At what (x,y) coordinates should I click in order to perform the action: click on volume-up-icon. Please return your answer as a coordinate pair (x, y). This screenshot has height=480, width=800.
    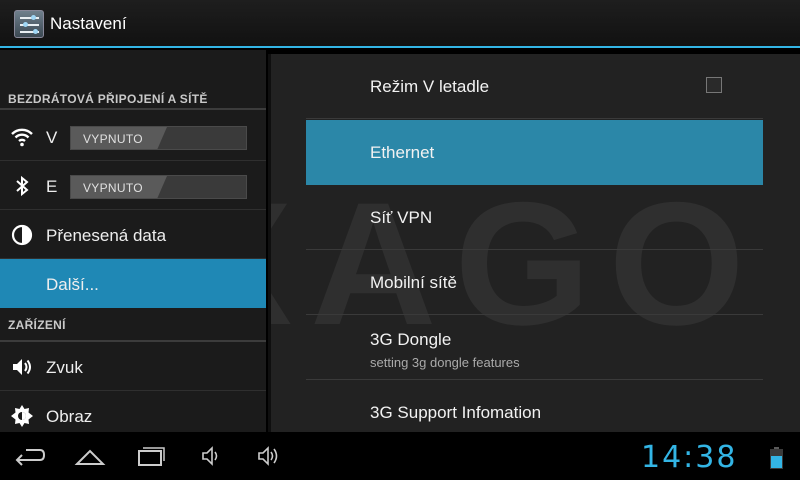
    Looking at the image, I should click on (269, 456).